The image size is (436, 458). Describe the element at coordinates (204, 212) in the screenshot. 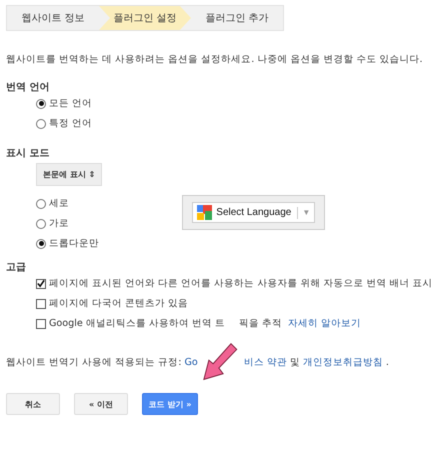

I see `google-logo-icon` at that location.